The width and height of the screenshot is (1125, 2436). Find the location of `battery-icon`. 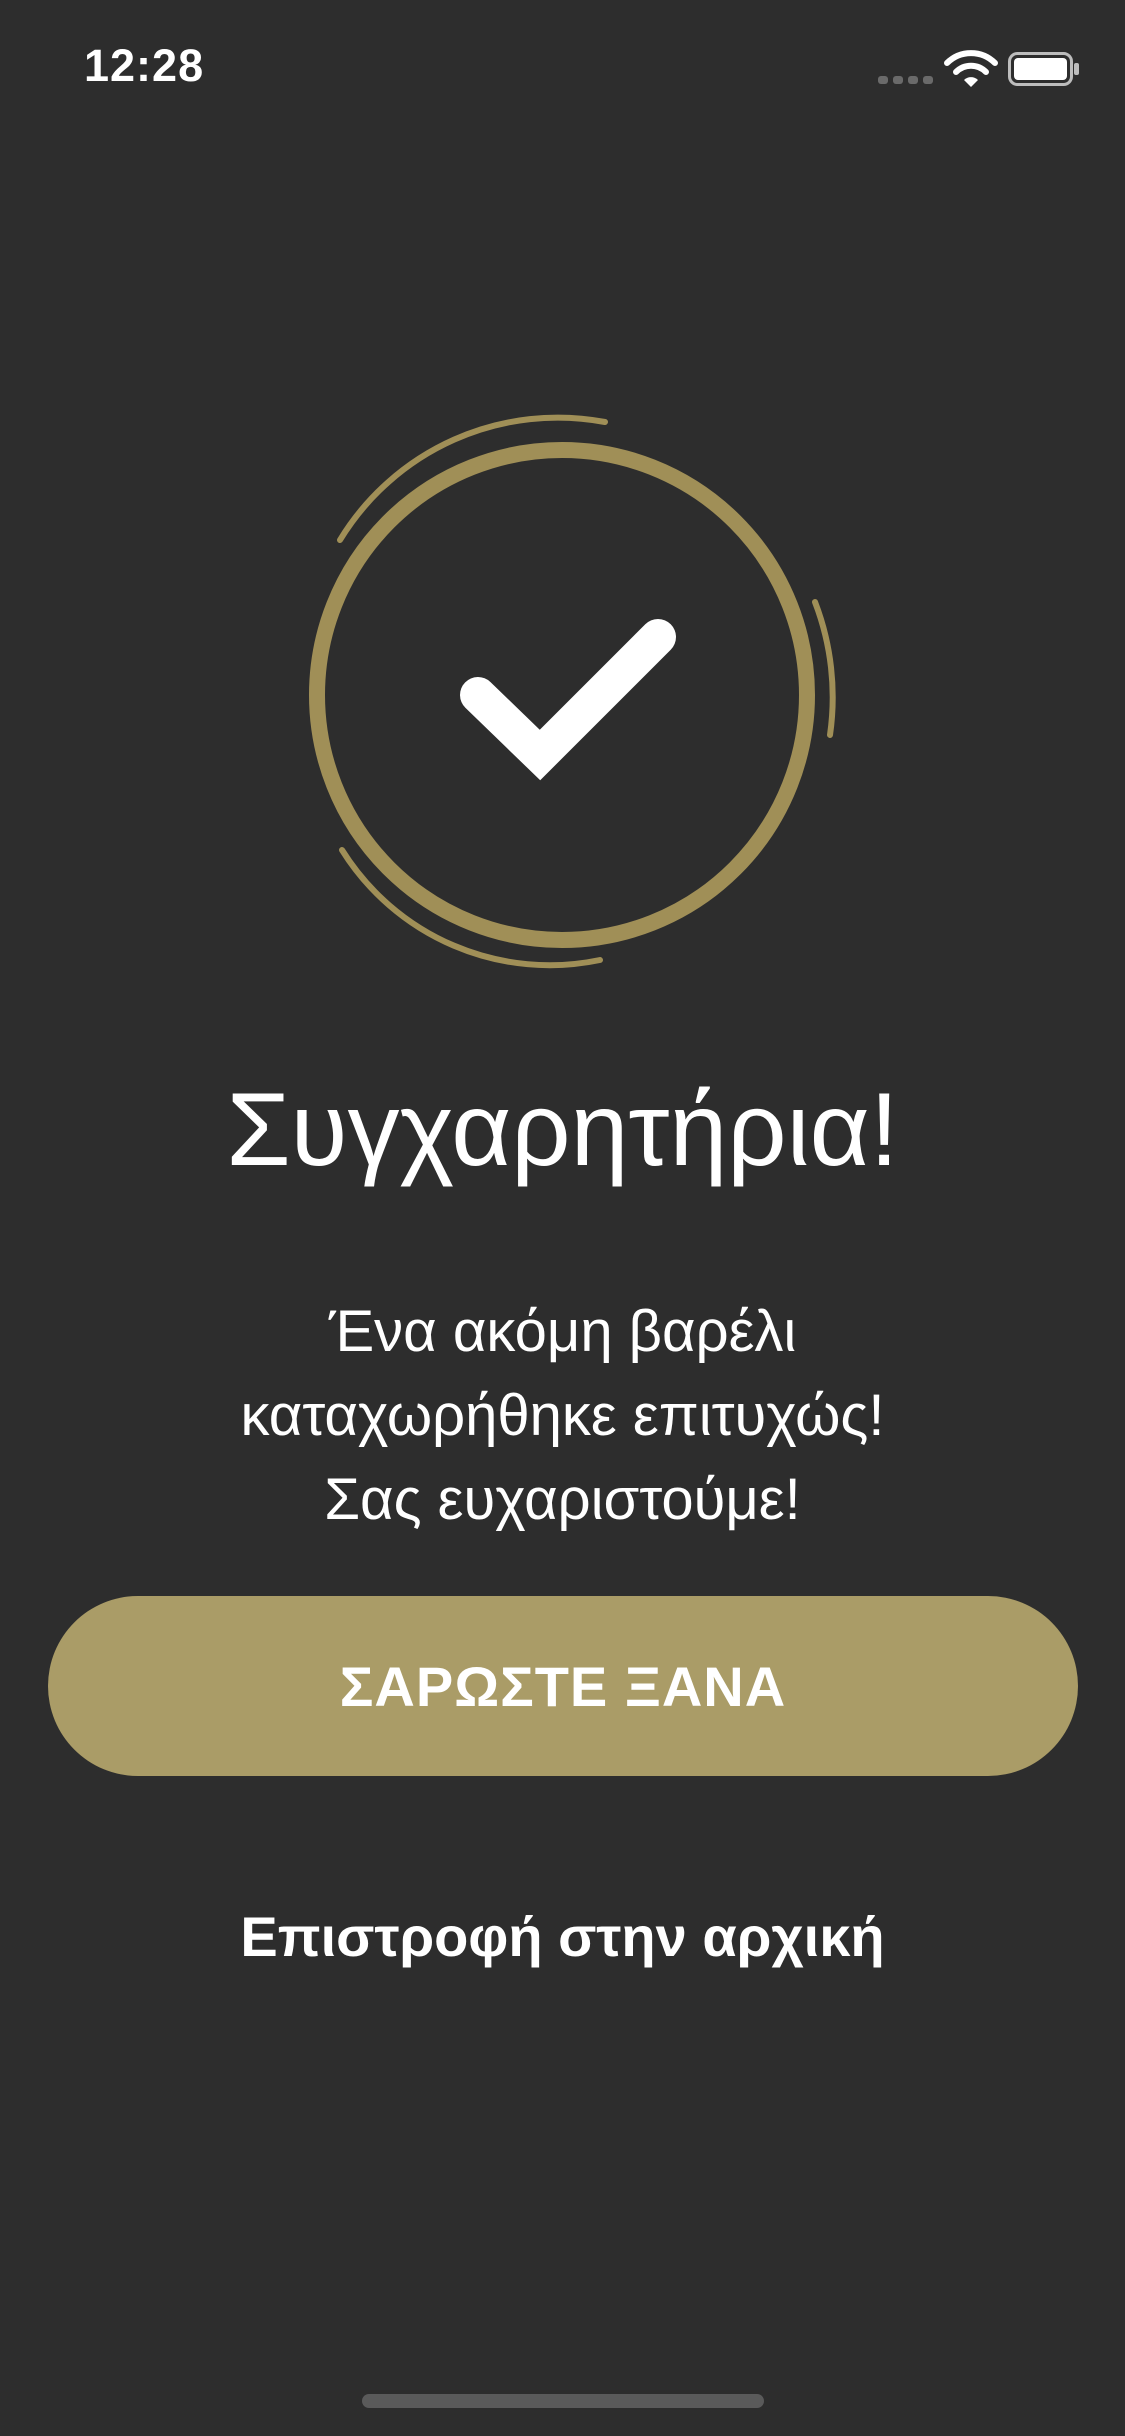

battery-icon is located at coordinates (1043, 69).